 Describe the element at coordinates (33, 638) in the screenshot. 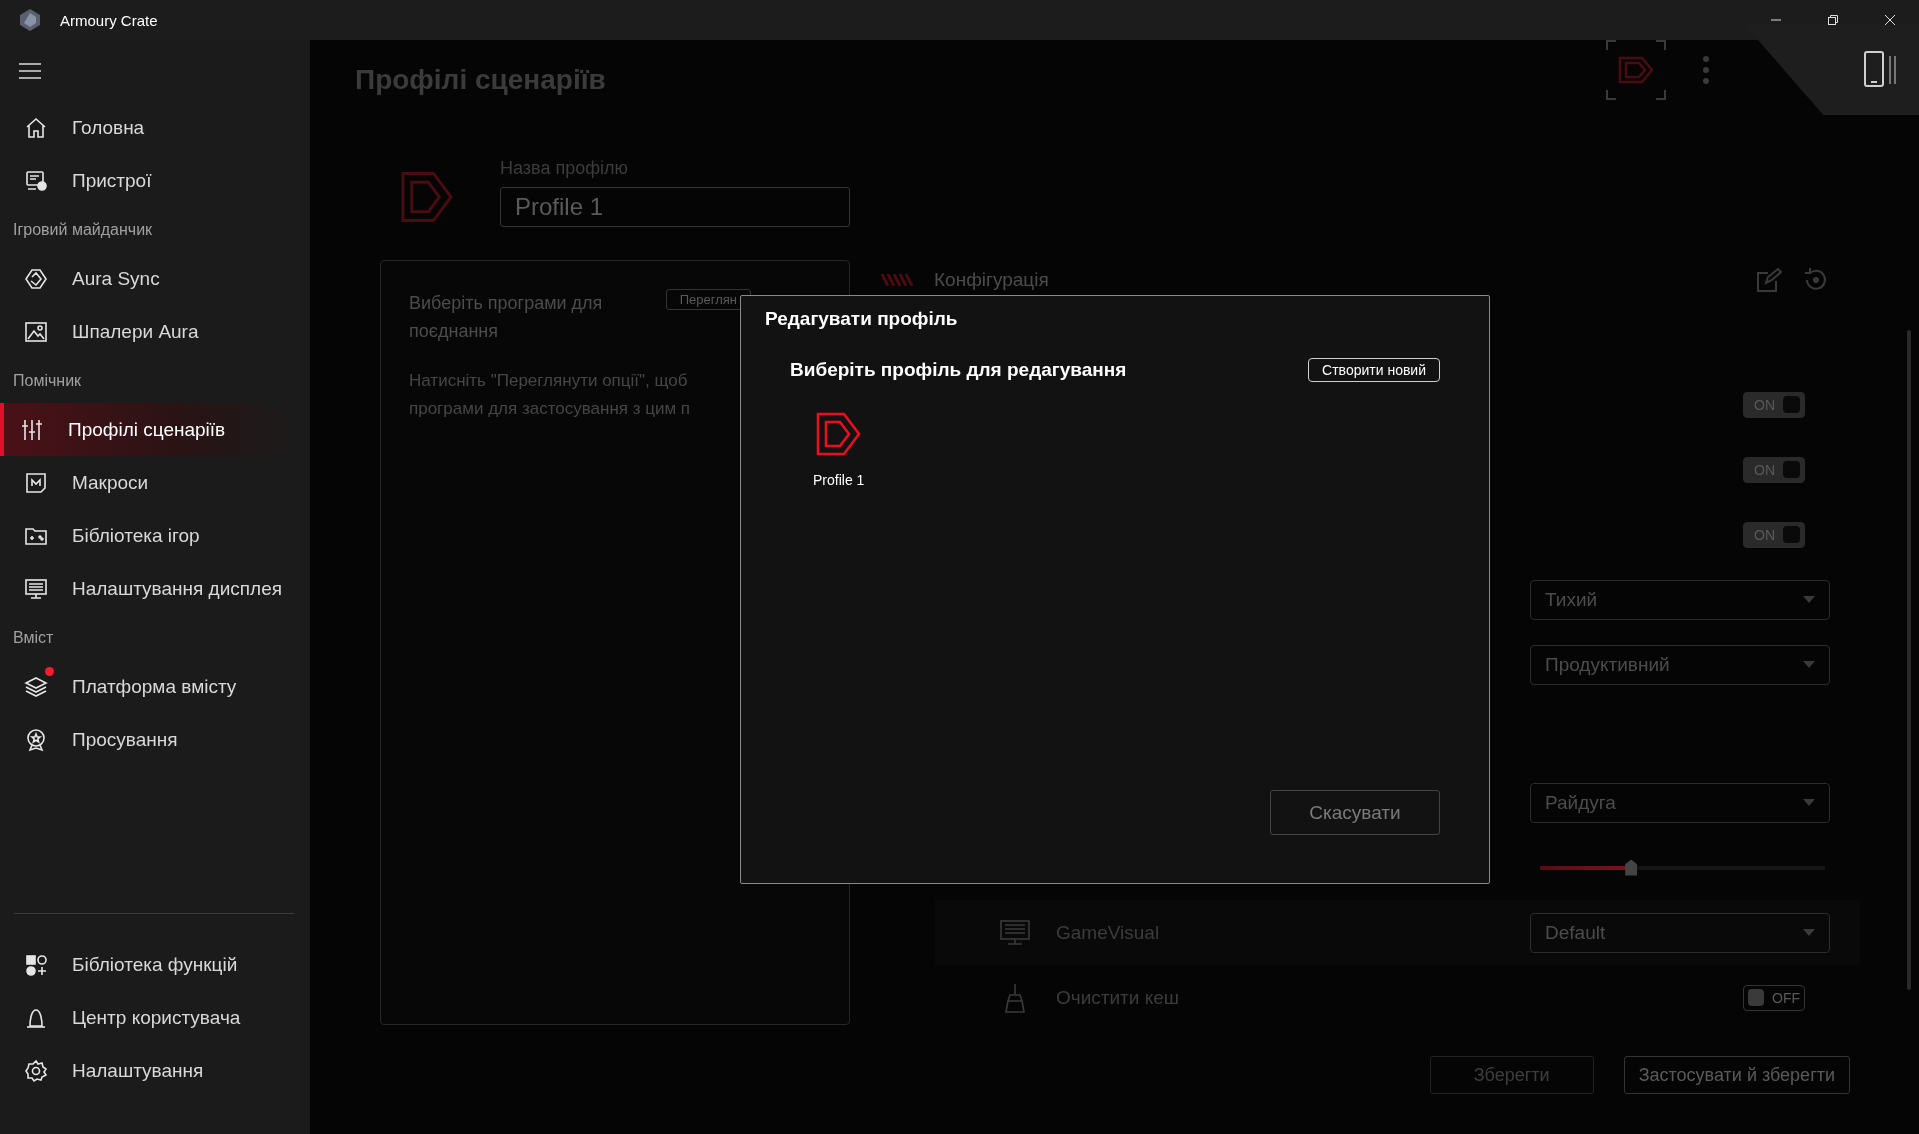

I see `section-label: Вміст` at that location.